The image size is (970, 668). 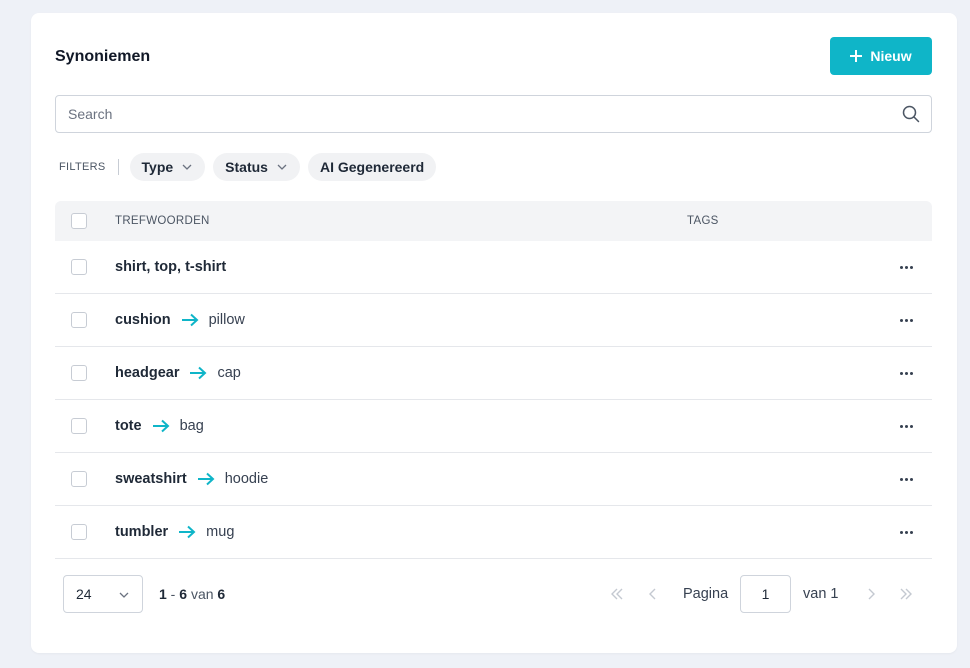 I want to click on synonym-target: bag, so click(x=191, y=426).